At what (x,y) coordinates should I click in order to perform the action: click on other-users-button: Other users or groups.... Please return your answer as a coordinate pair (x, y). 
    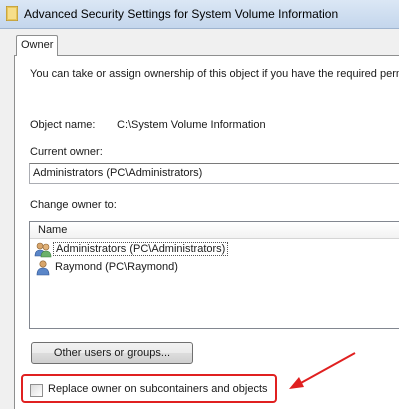
    Looking at the image, I should click on (112, 353).